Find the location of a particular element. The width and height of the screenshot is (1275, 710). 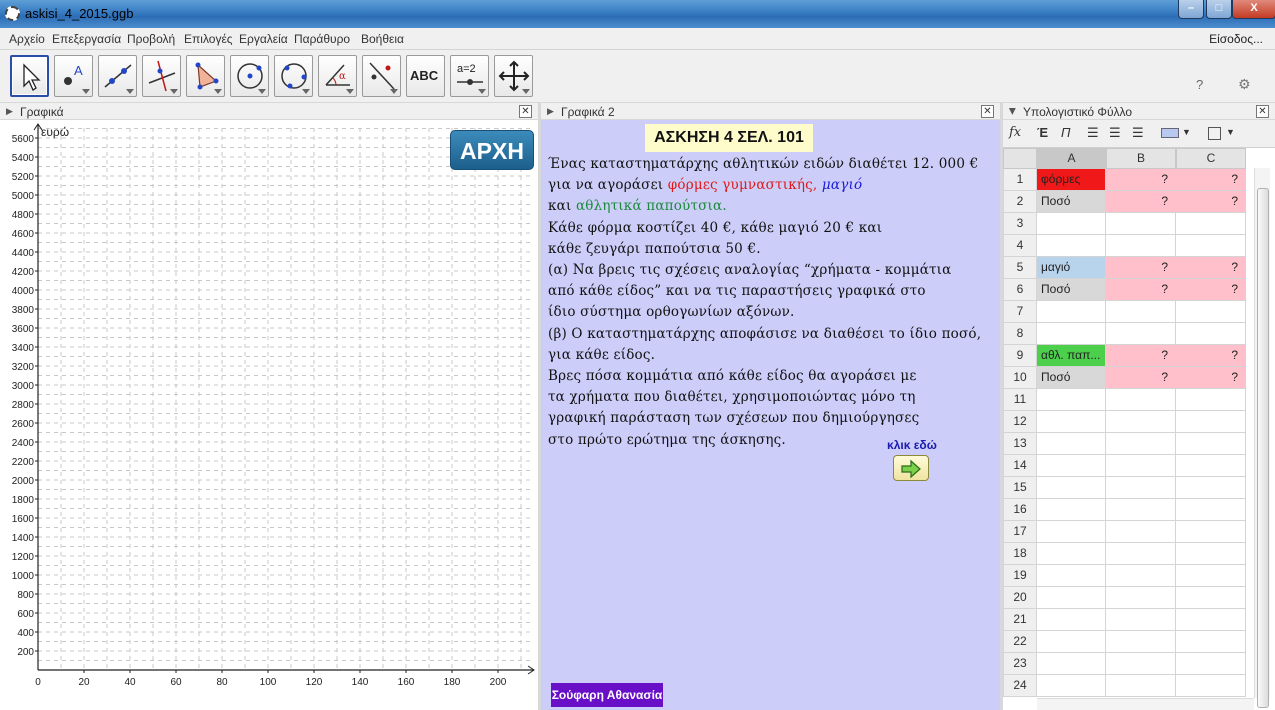

cell-b4 is located at coordinates (1141, 246).